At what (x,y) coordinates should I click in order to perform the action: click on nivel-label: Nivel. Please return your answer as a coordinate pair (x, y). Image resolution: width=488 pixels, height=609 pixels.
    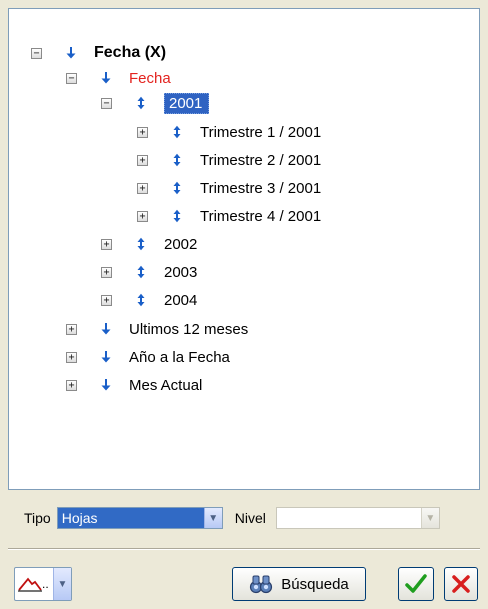
    Looking at the image, I should click on (250, 518).